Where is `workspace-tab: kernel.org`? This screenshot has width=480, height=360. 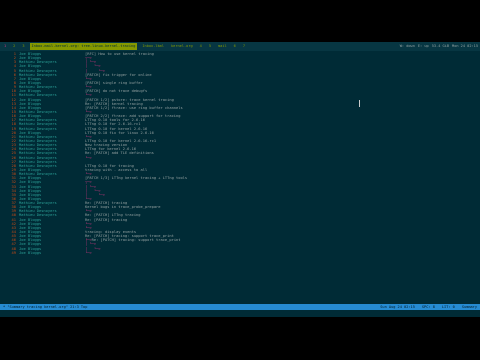
workspace-tab: kernel.org is located at coordinates (182, 46).